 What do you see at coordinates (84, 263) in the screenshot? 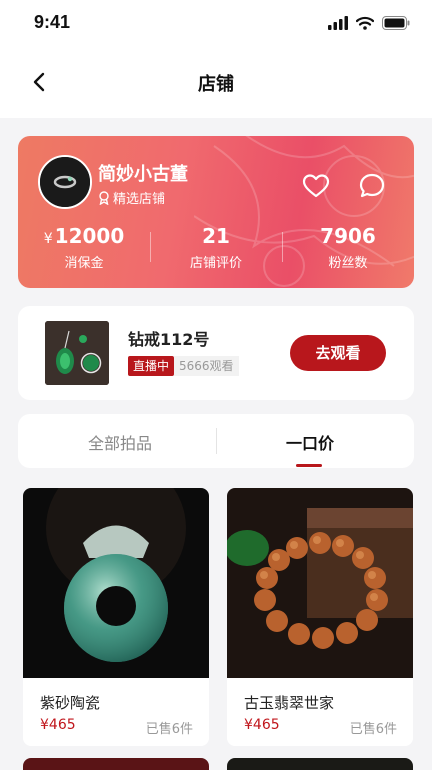
I see `stat-label: 消保金` at bounding box center [84, 263].